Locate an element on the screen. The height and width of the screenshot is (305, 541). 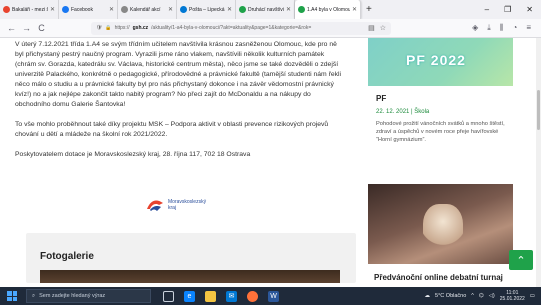
back-arrow-icon: ← is located at coordinates (11, 28).